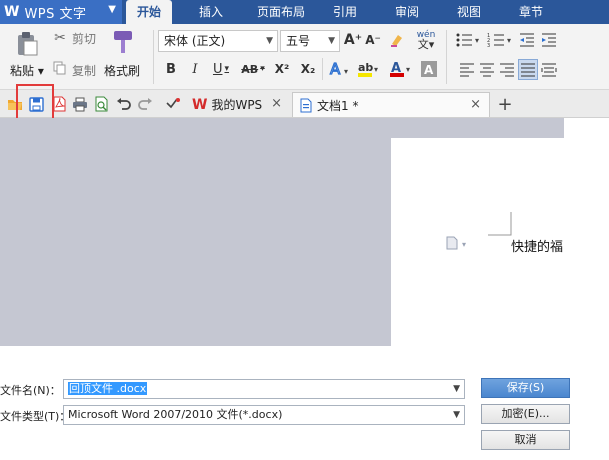  Describe the element at coordinates (175, 414) in the screenshot. I see `filetype-value: Microsoft Word 2007/2010 文件(*.docx)` at that location.